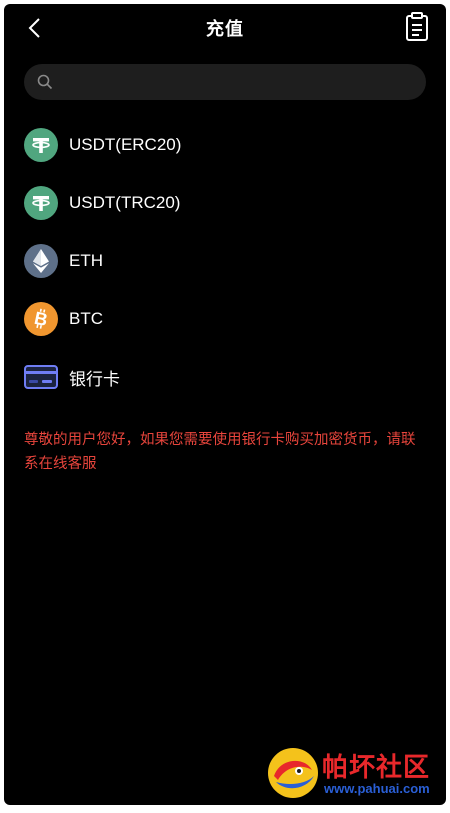  Describe the element at coordinates (94, 379) in the screenshot. I see `list-item-label: 银行卡` at that location.